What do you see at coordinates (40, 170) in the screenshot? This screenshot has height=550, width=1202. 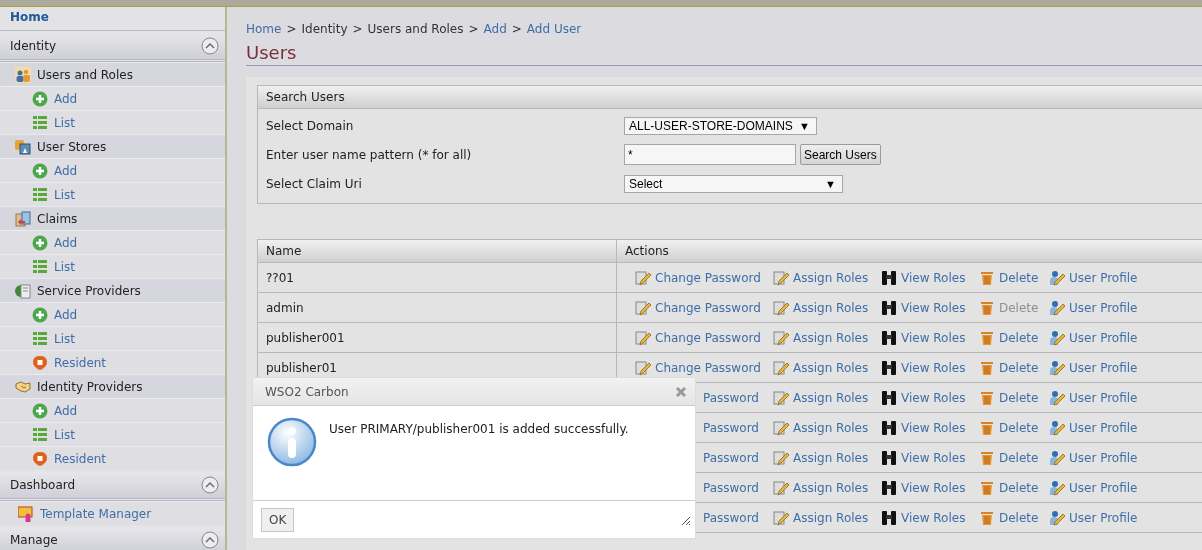 I see `plus-icon` at bounding box center [40, 170].